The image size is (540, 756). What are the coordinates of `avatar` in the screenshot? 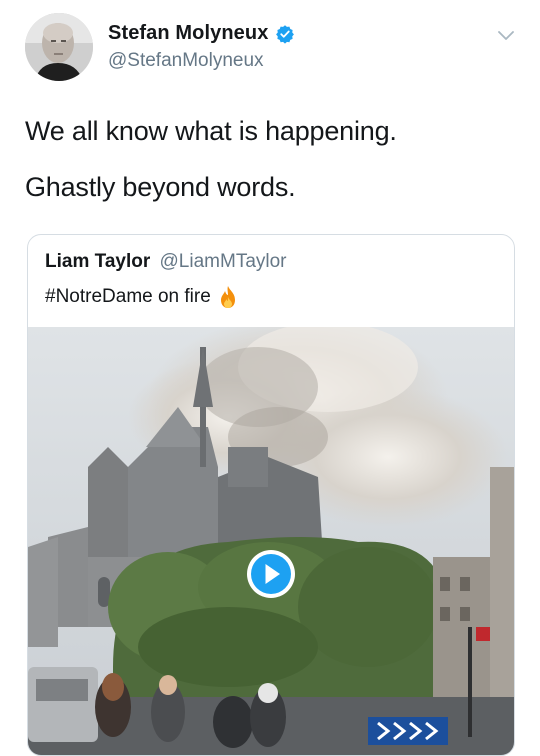 It's located at (59, 47).